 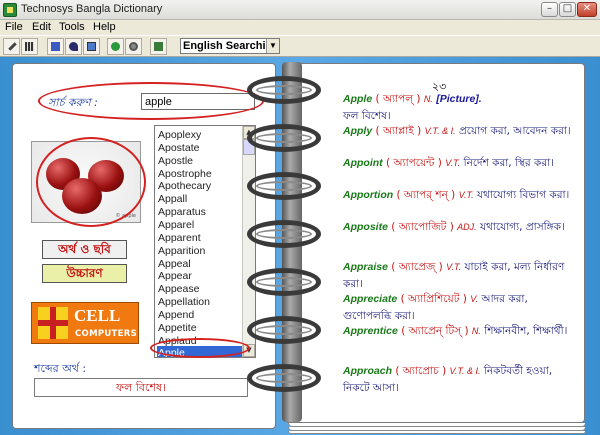 I want to click on music-note-icon, so click(x=73, y=46).